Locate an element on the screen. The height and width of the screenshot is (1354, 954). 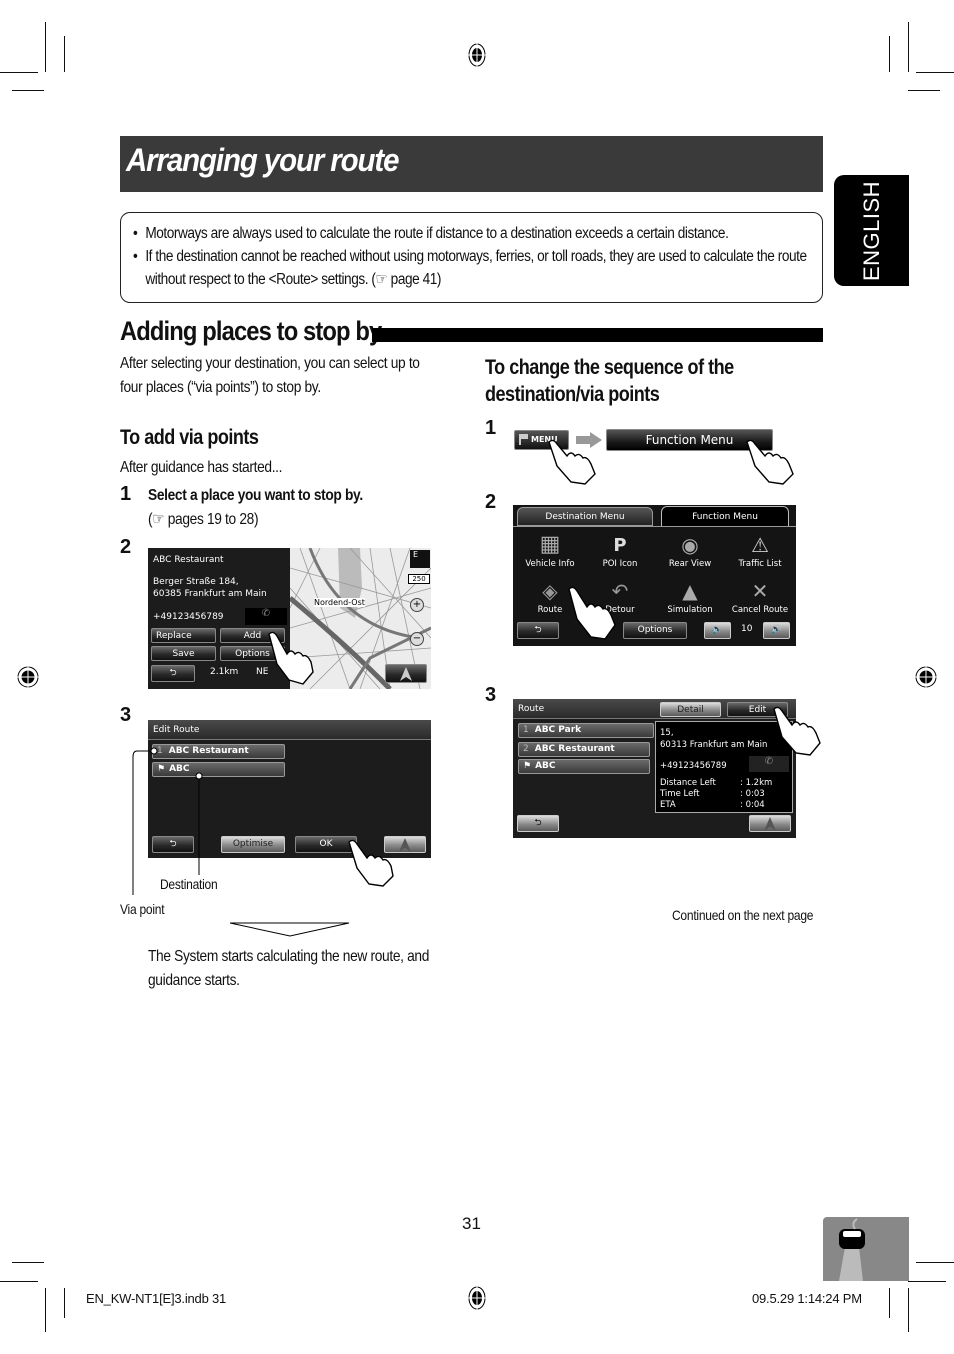
detail-label: Detail is located at coordinates (690, 710).